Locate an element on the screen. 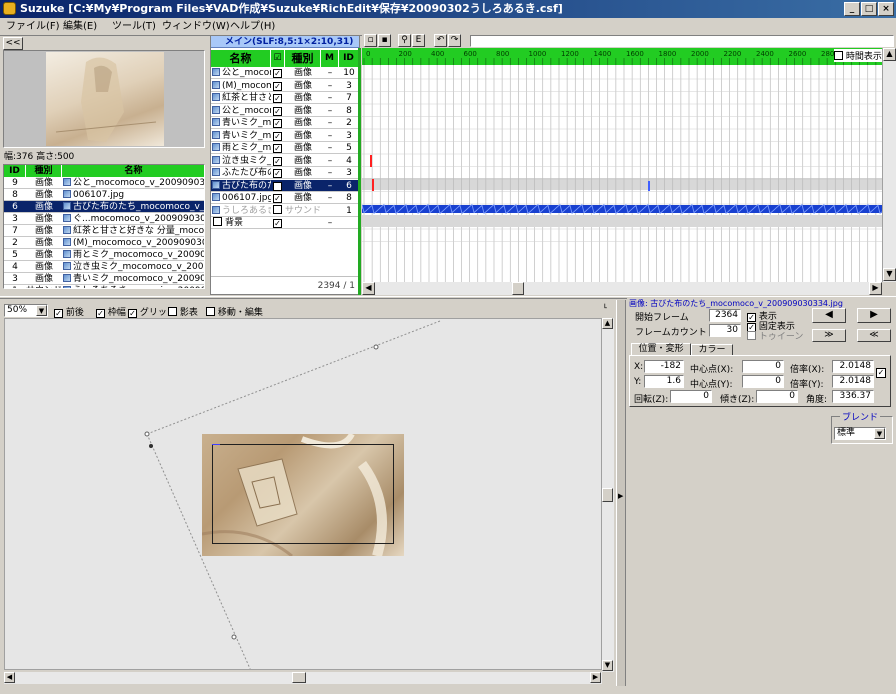 The width and height of the screenshot is (896, 694). vertical-splitter: ▶ is located at coordinates (621, 493).